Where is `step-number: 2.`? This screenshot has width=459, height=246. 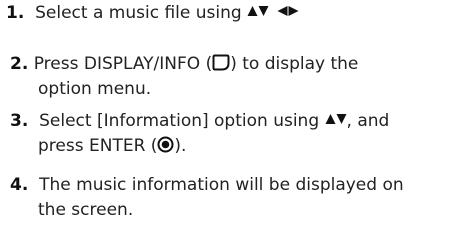 step-number: 2. is located at coordinates (19, 64).